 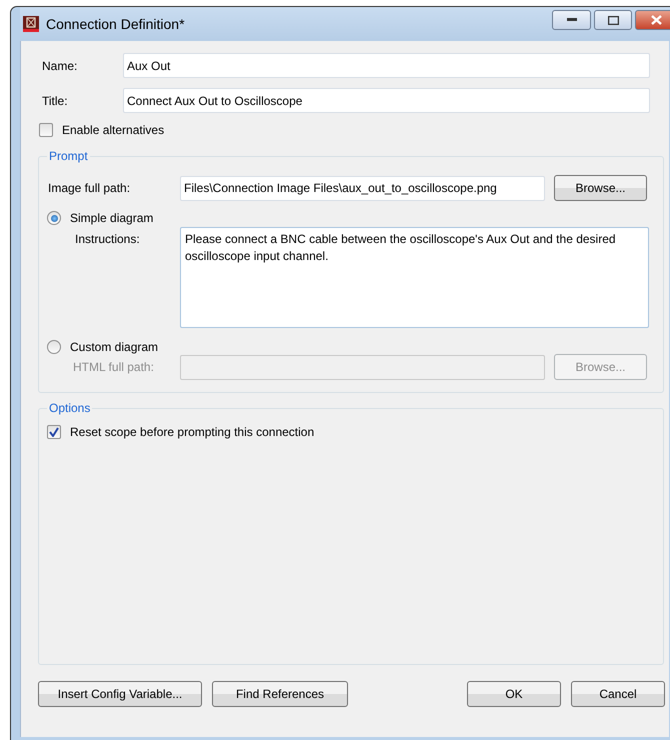 I want to click on close-icon, so click(x=656, y=20).